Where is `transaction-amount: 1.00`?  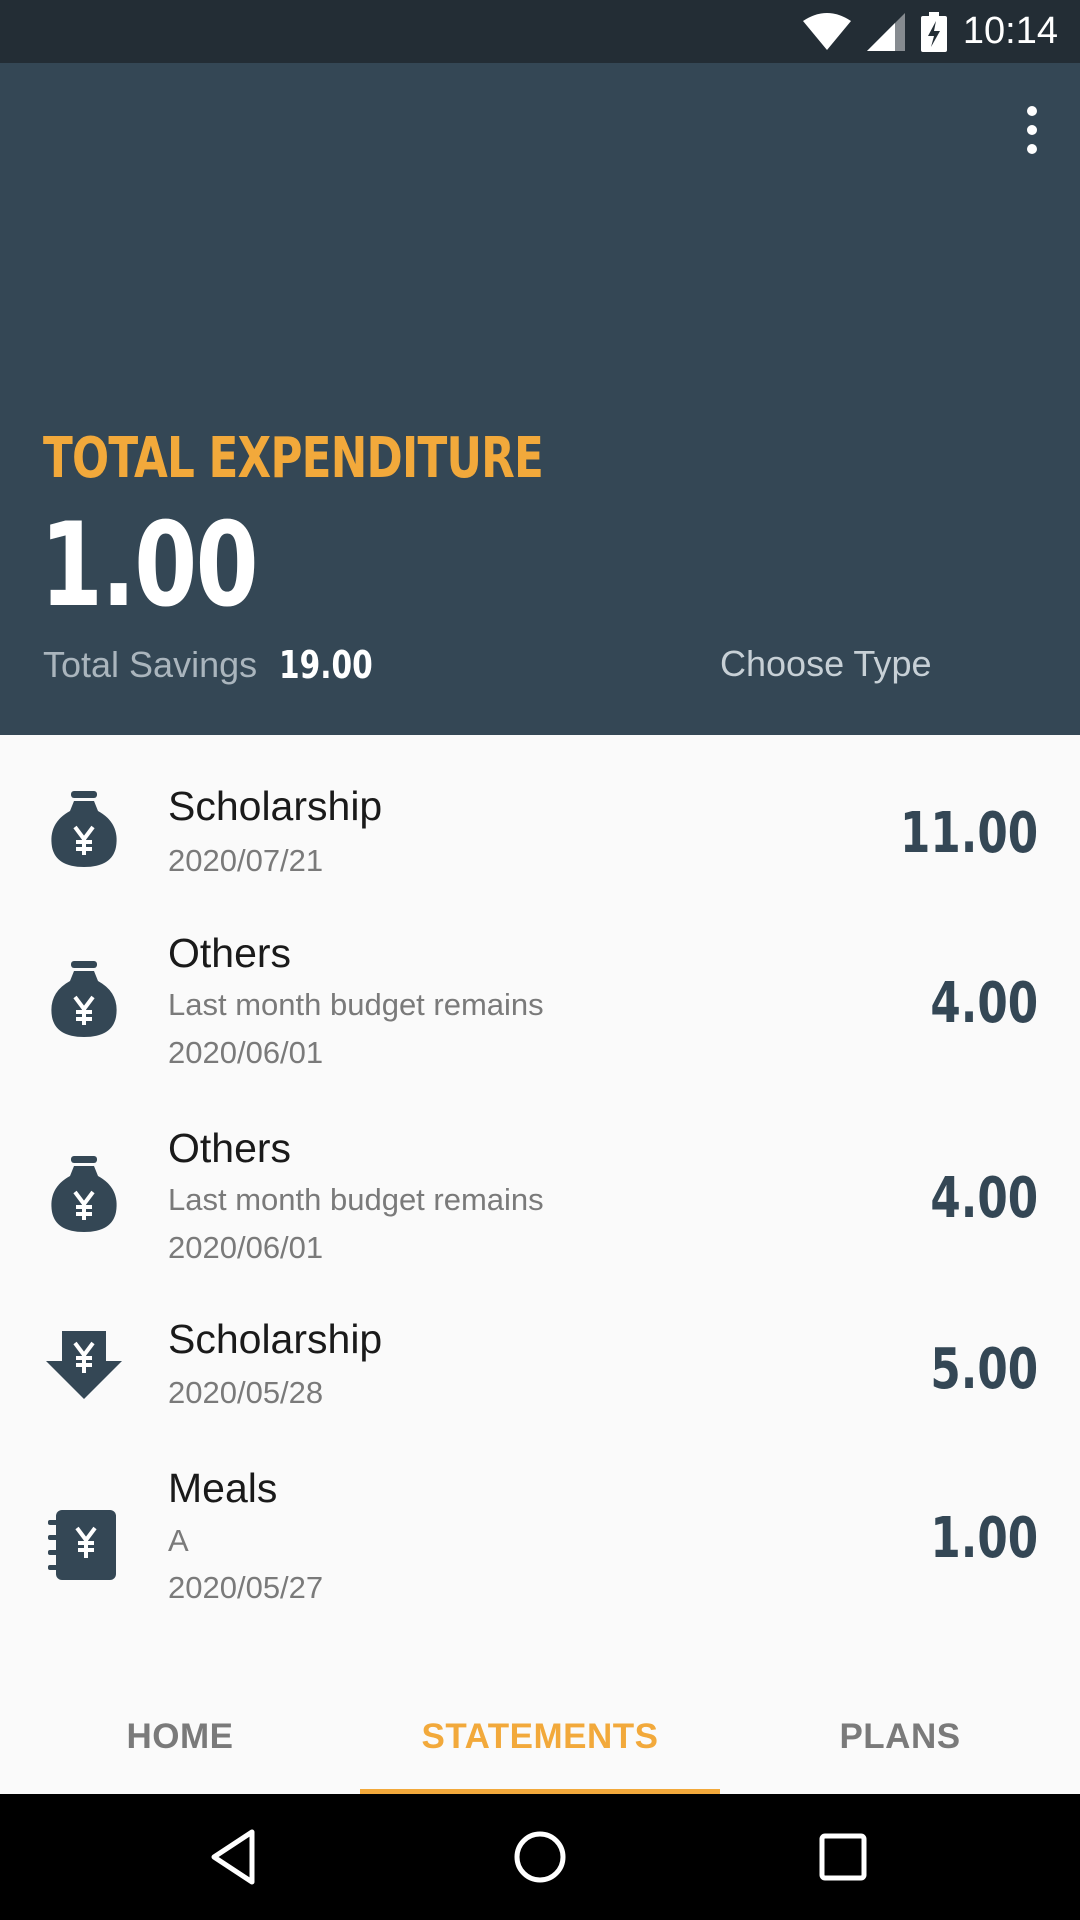 transaction-amount: 1.00 is located at coordinates (984, 1538).